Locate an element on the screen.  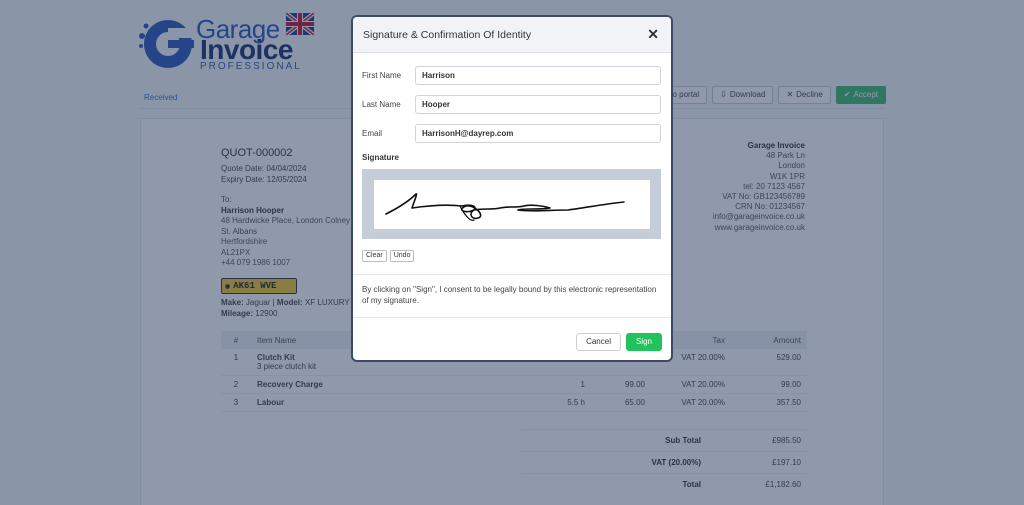
signature-stroke is located at coordinates (505, 206).